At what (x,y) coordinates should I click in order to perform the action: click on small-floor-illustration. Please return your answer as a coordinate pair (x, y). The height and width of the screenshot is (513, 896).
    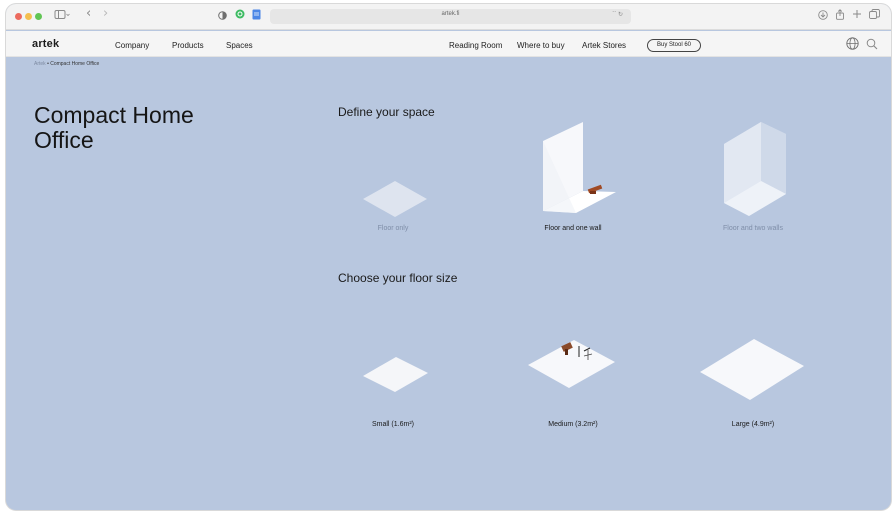
    Looking at the image, I should click on (398, 372).